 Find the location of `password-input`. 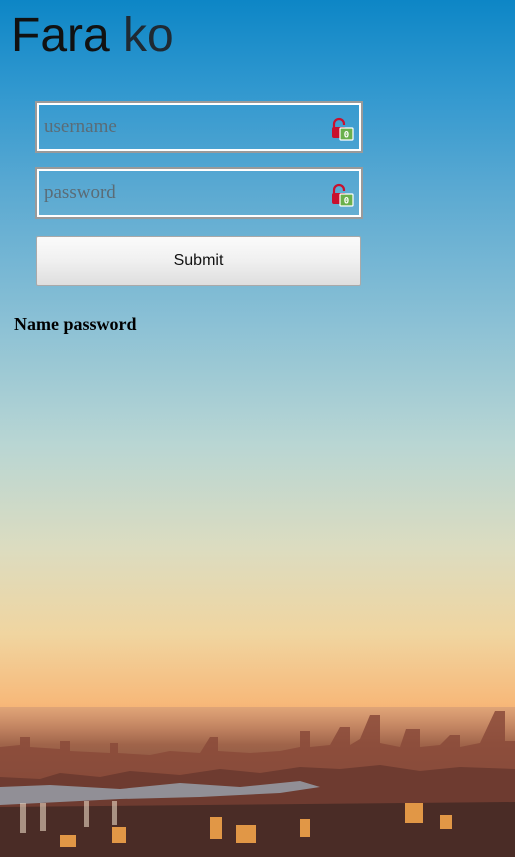

password-input is located at coordinates (182, 193).